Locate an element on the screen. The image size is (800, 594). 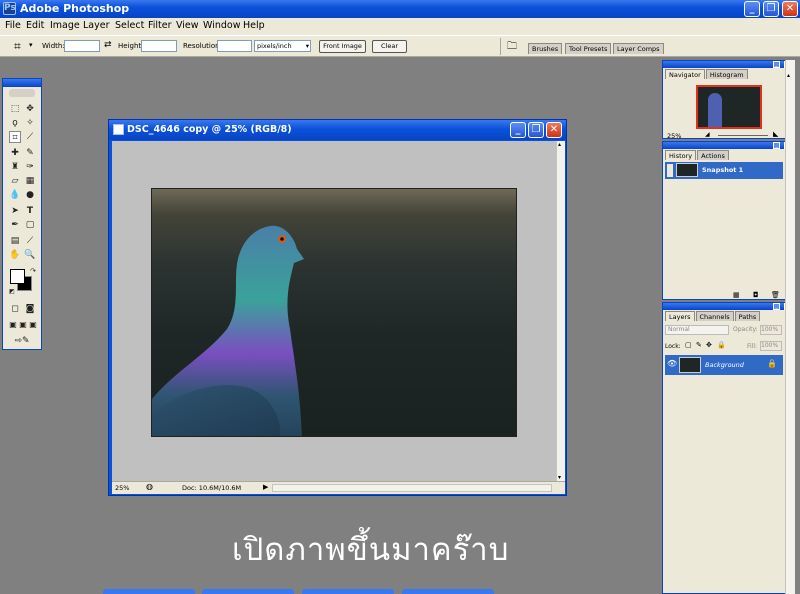
blend-mode-select: Normal is located at coordinates (697, 330).